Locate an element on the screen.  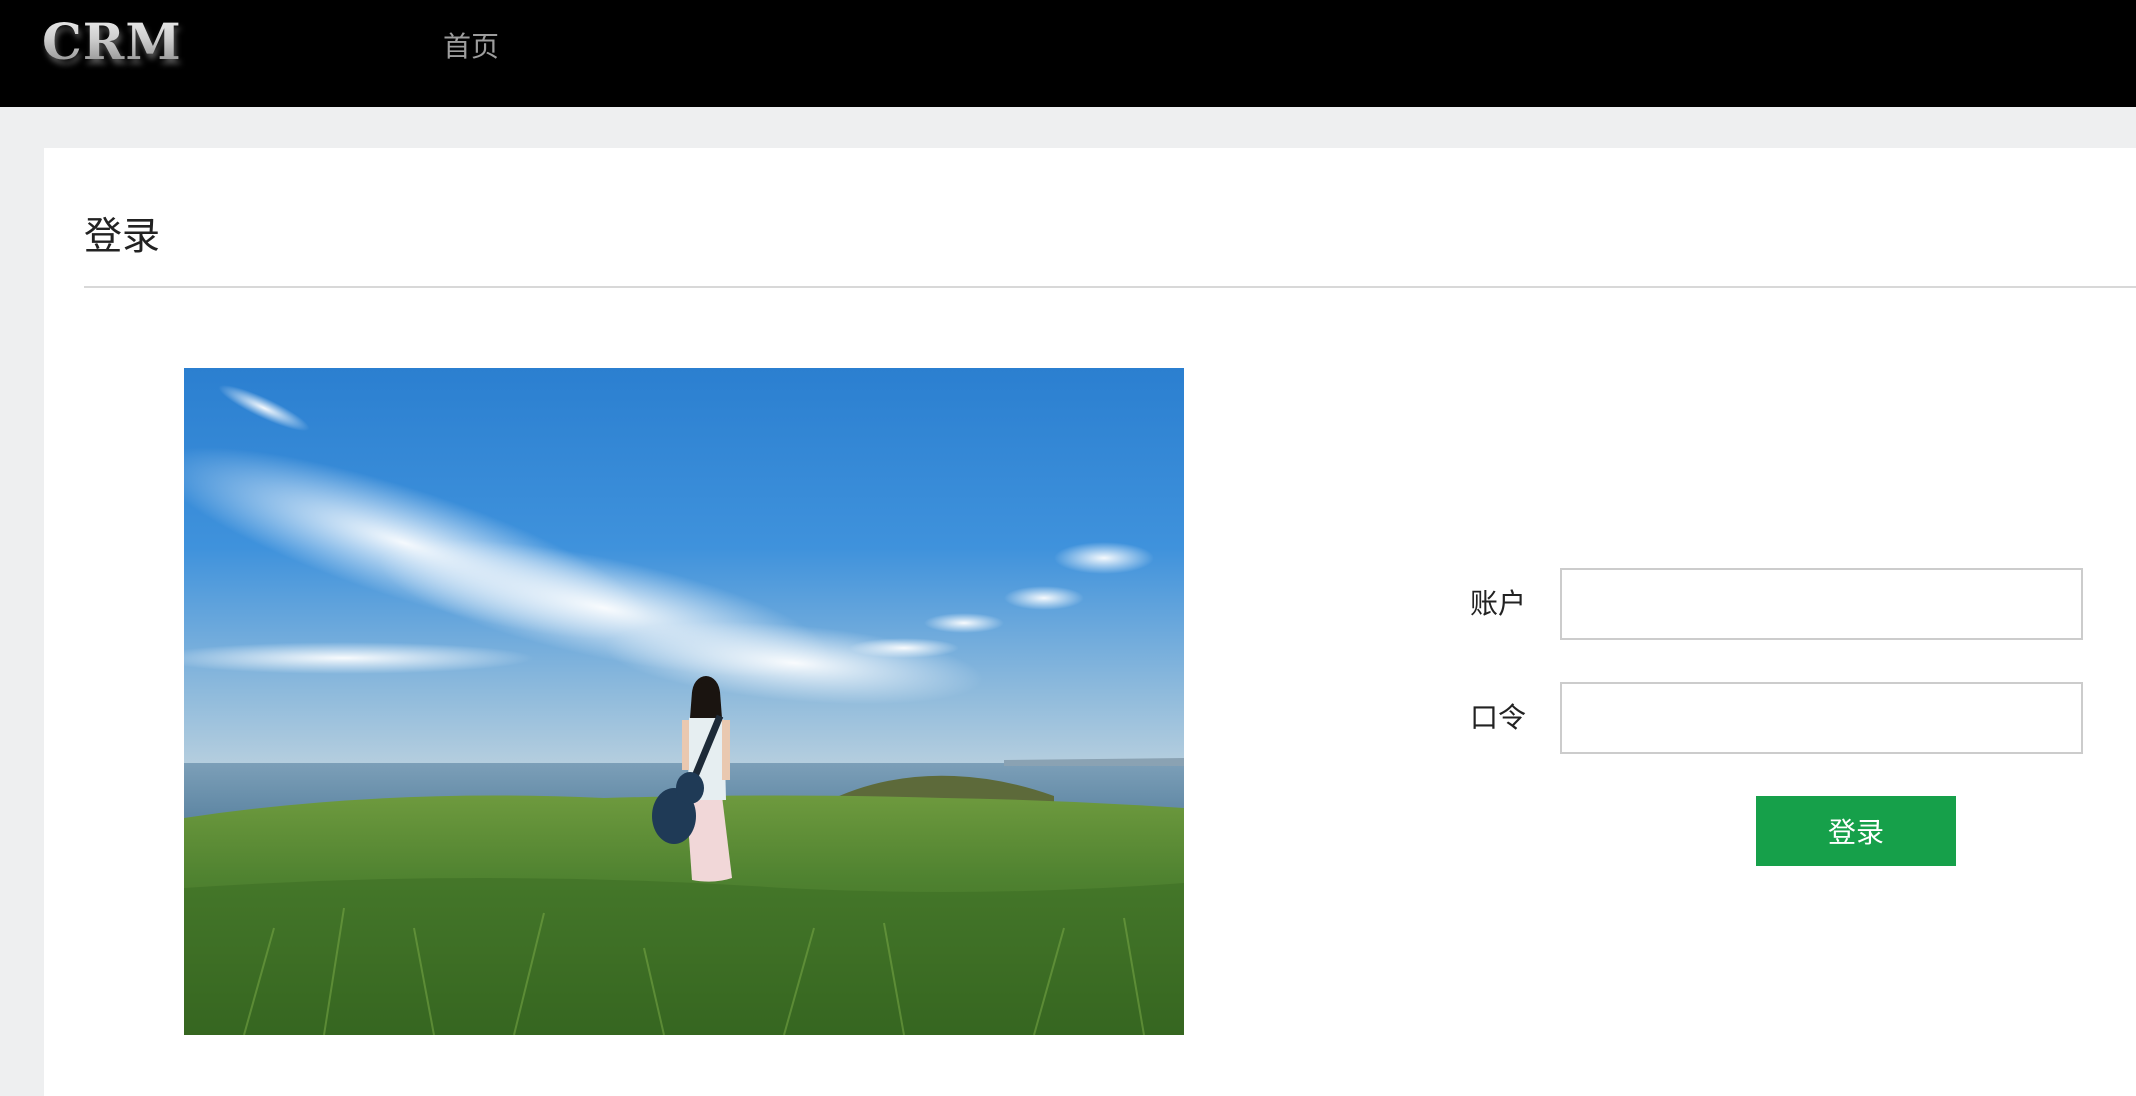
crm-logo: CRM is located at coordinates (152, 41).